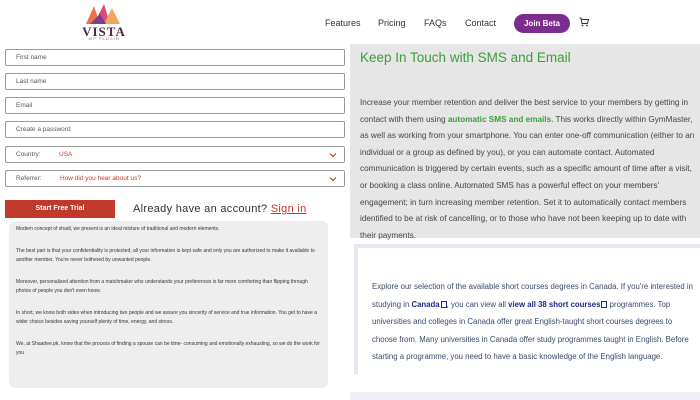  I want to click on automatic-sms-link: automatic SMS and emails., so click(501, 119).